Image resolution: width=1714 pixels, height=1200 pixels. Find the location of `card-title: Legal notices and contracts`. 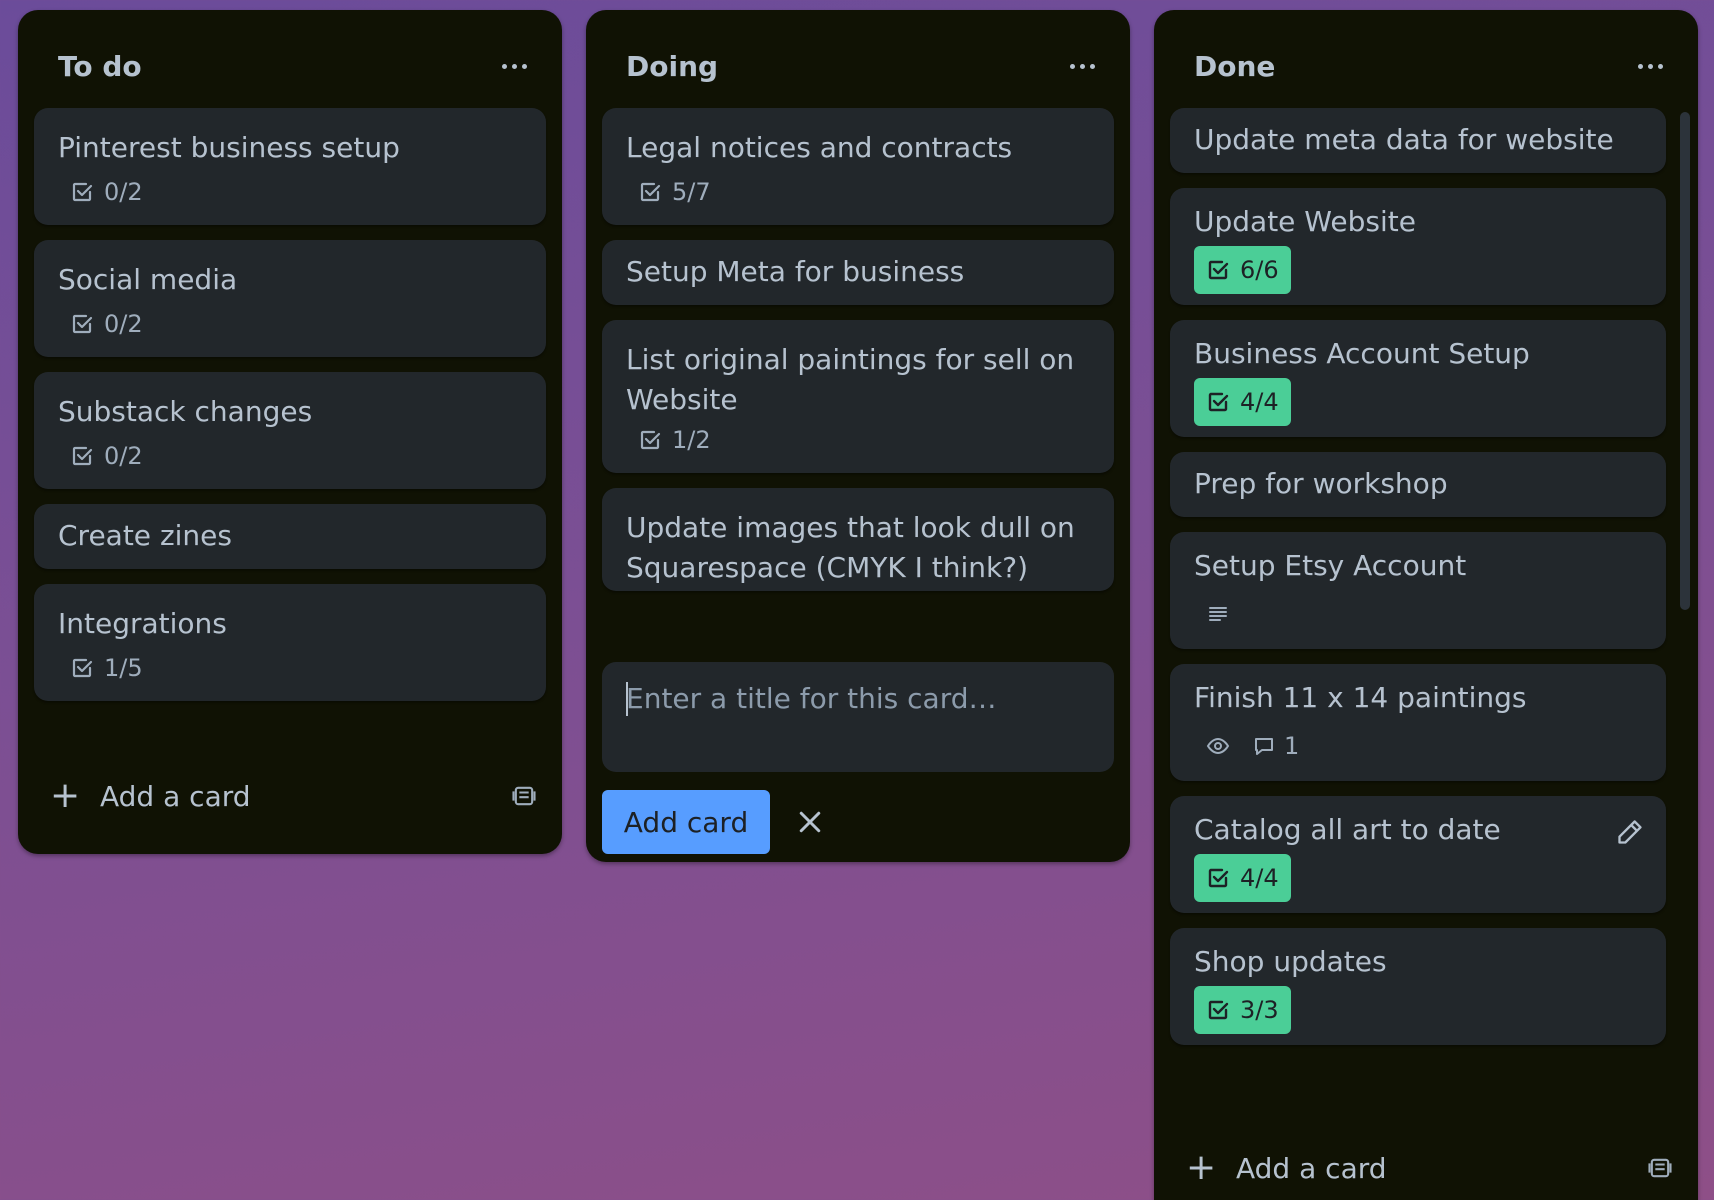

card-title: Legal notices and contracts is located at coordinates (819, 147).